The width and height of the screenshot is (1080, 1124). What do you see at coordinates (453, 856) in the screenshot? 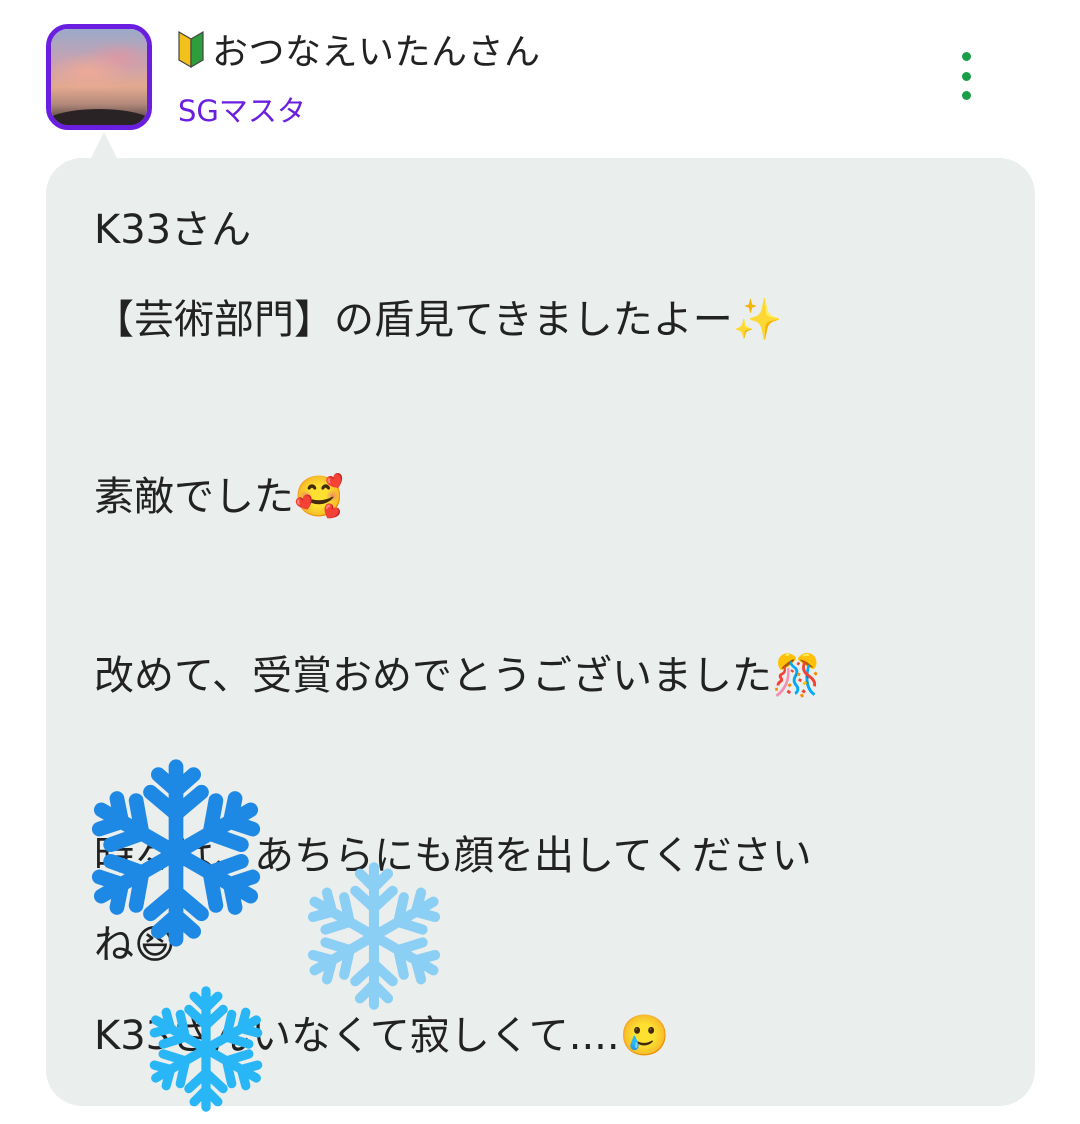
I see `message-line: 時々は、あちらにも顔を出してください` at bounding box center [453, 856].